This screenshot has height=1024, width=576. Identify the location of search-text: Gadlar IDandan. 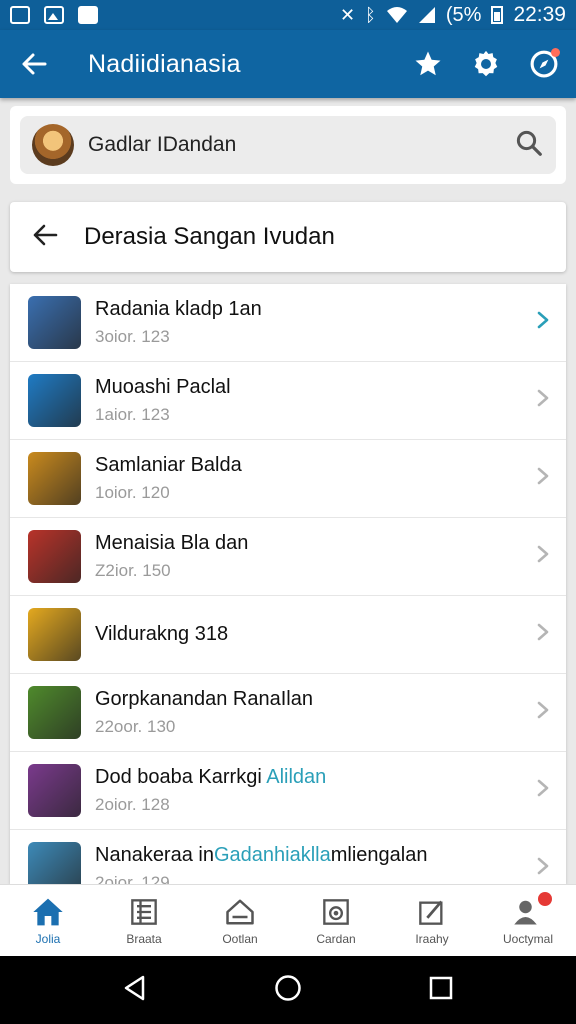
(162, 144).